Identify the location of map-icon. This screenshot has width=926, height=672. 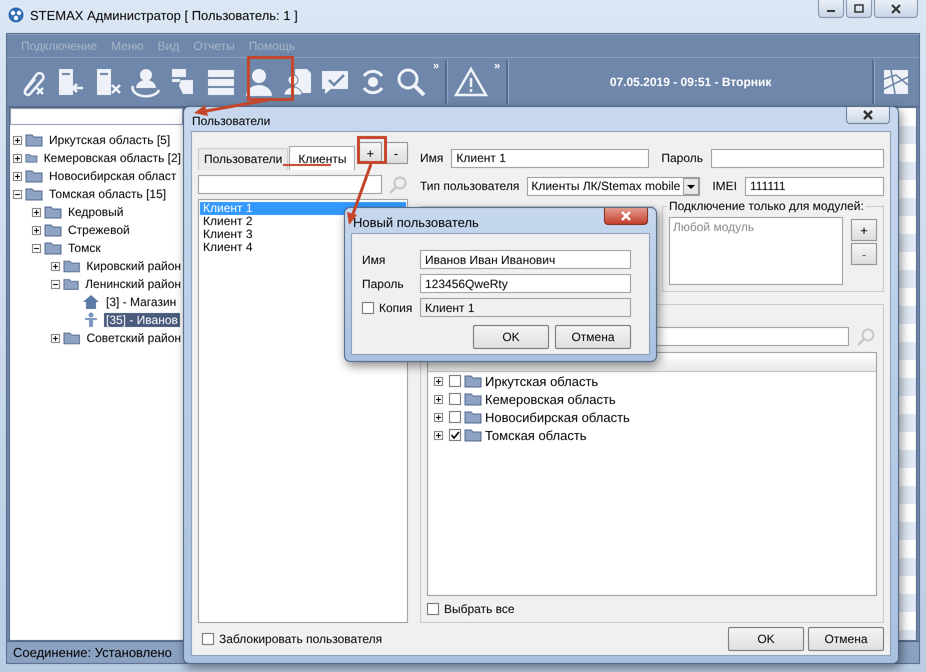
(896, 82).